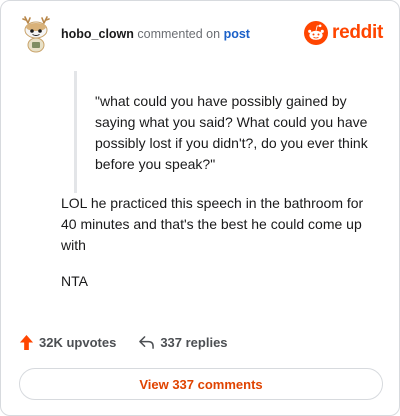 This screenshot has height=416, width=400. I want to click on comment-actions: 32K upvotes 337 replies, so click(123, 342).